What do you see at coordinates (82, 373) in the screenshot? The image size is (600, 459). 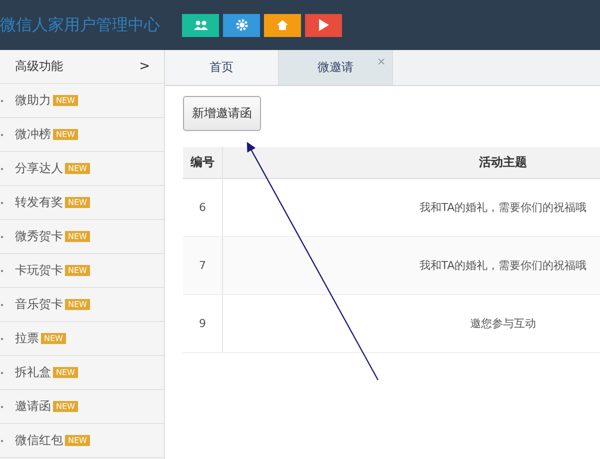 I see `sidebar-item: 拆礼盒 NEW` at bounding box center [82, 373].